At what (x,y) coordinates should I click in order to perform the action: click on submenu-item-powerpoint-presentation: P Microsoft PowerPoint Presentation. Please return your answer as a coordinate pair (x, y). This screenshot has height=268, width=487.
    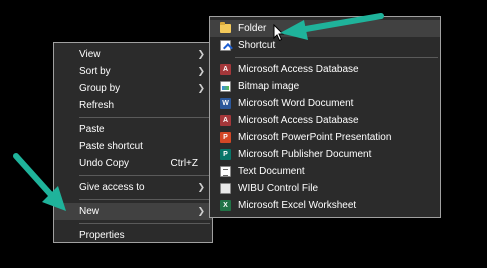
    Looking at the image, I should click on (325, 137).